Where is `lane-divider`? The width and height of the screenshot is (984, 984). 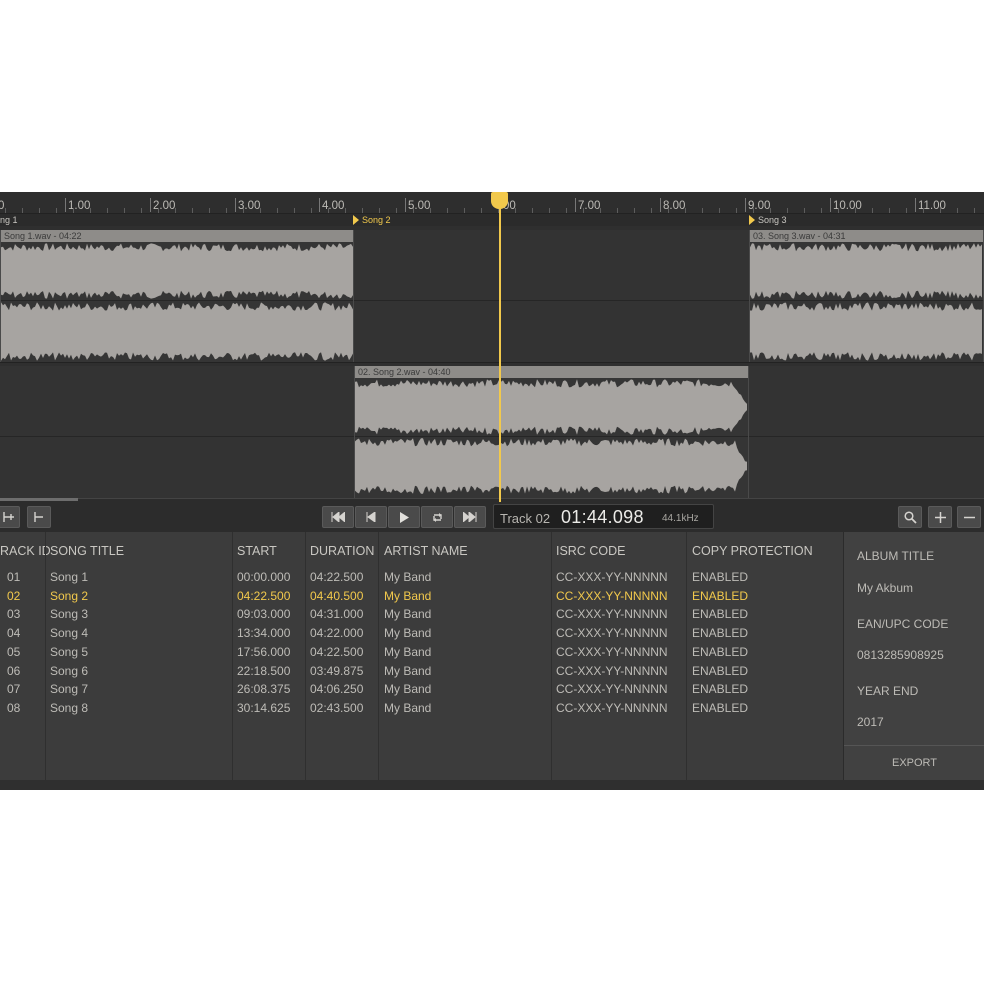 lane-divider is located at coordinates (492, 362).